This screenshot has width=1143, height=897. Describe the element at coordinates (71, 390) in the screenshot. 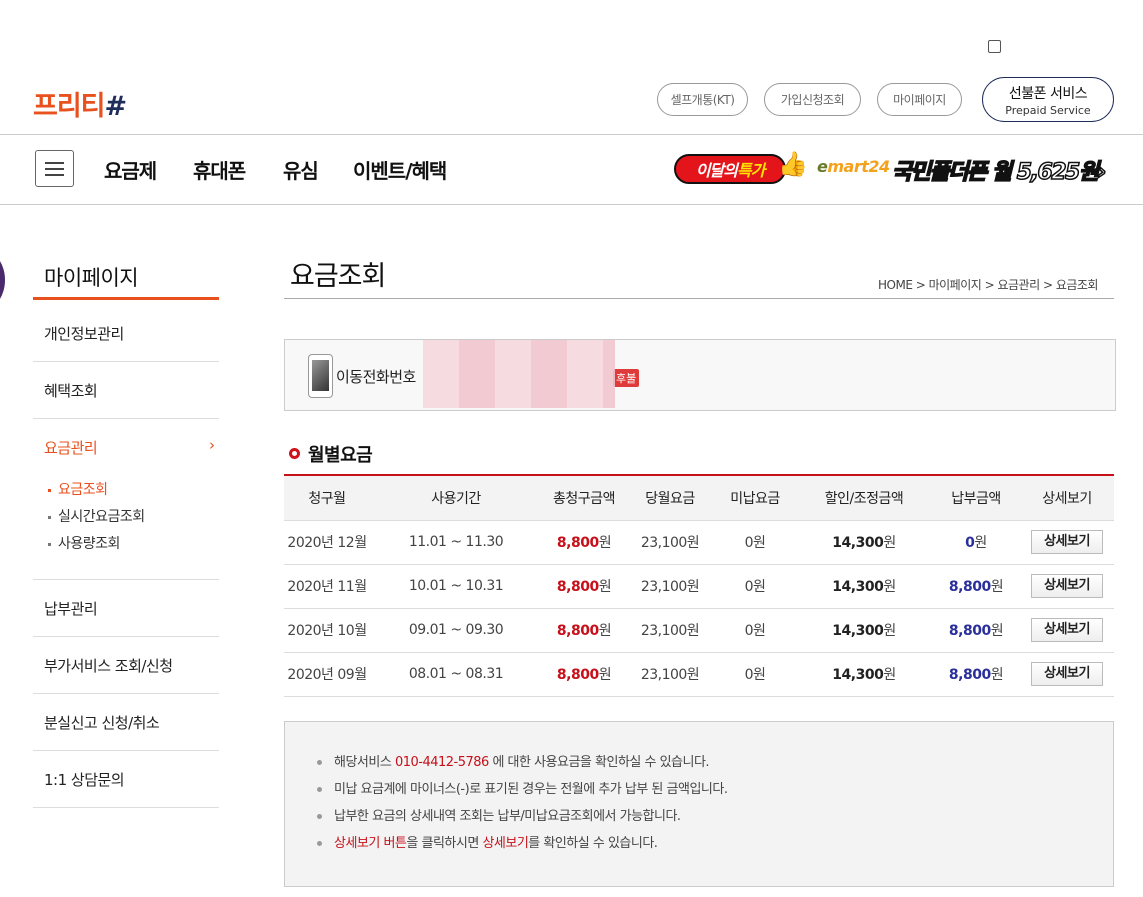

I see `sidebar-item-benefits: 혜택조회` at that location.